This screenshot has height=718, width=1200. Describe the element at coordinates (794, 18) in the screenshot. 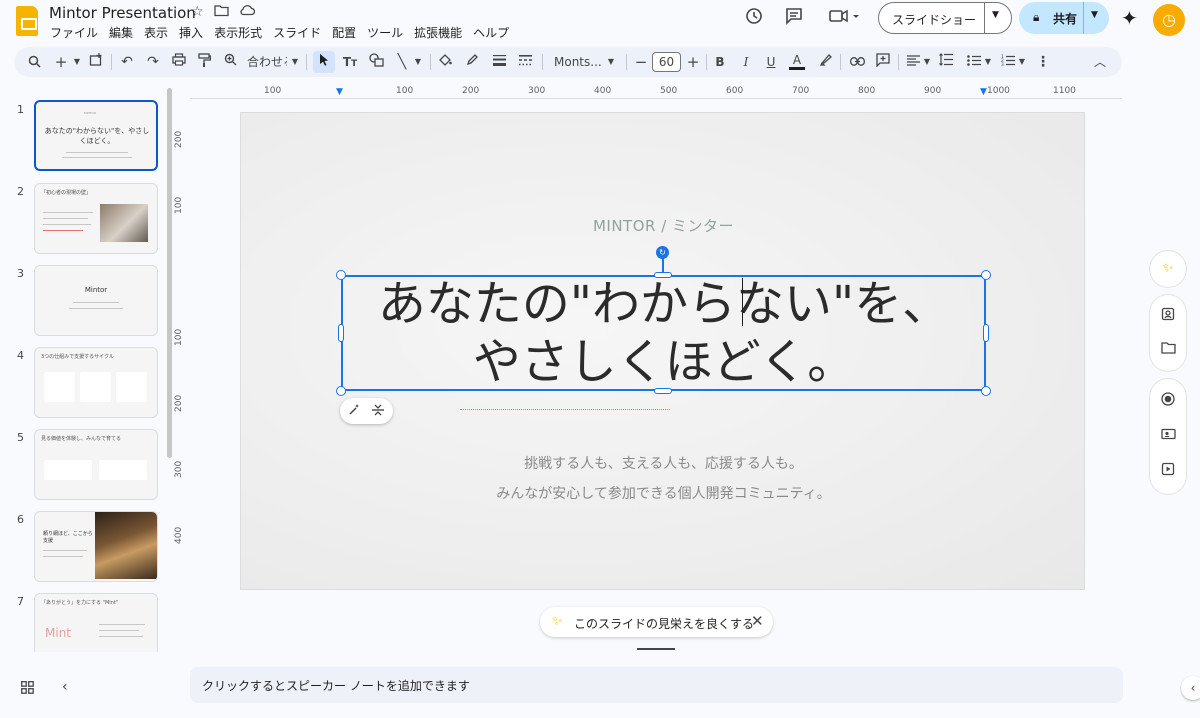

I see `comments-icon` at that location.